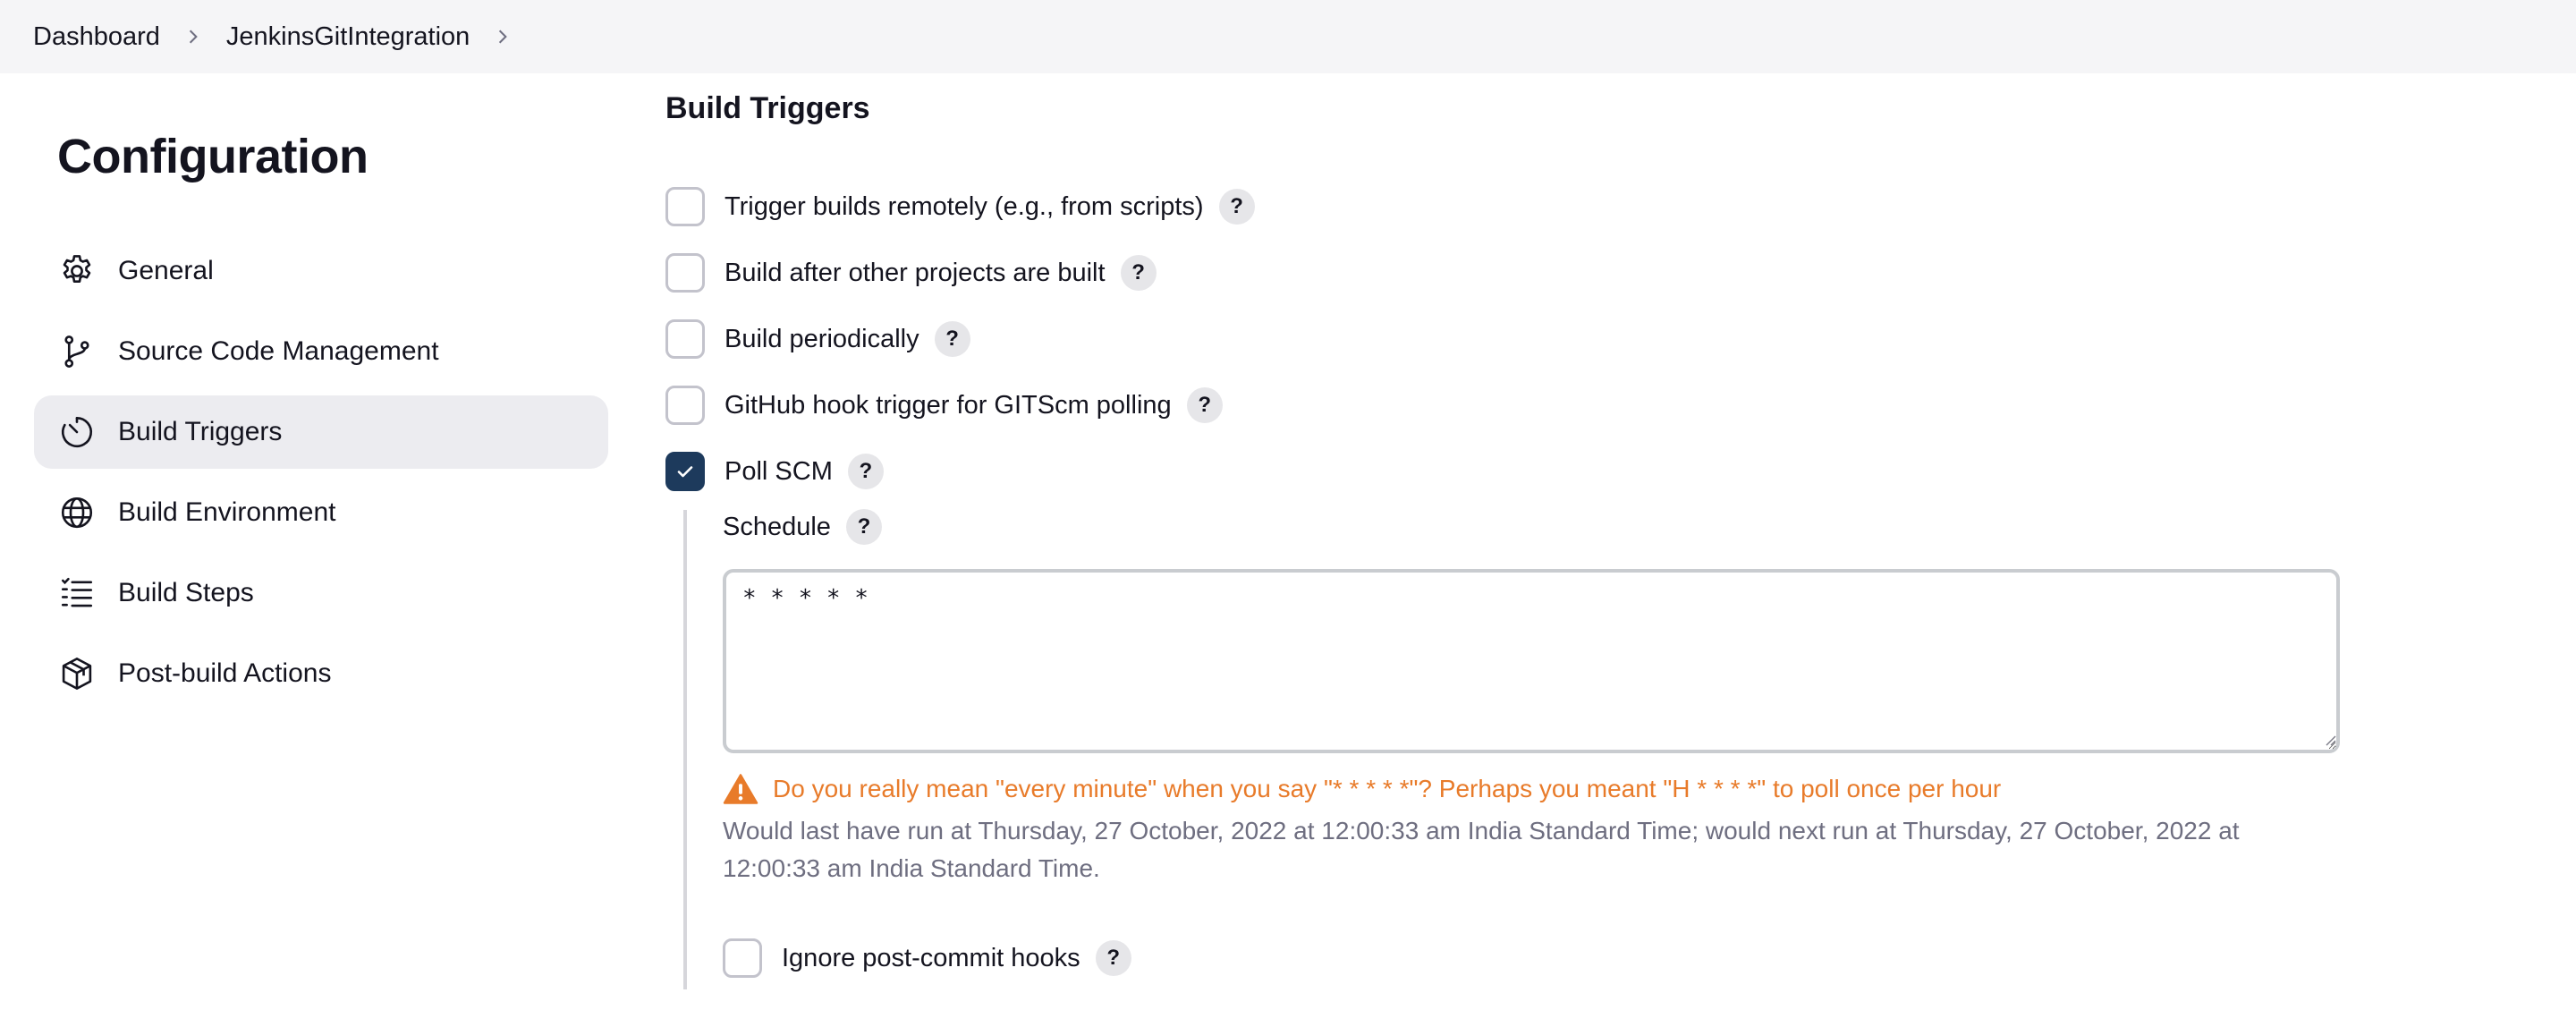 This screenshot has width=2576, height=1027. Describe the element at coordinates (321, 593) in the screenshot. I see `sidebar-item-build-steps: Build Steps` at that location.